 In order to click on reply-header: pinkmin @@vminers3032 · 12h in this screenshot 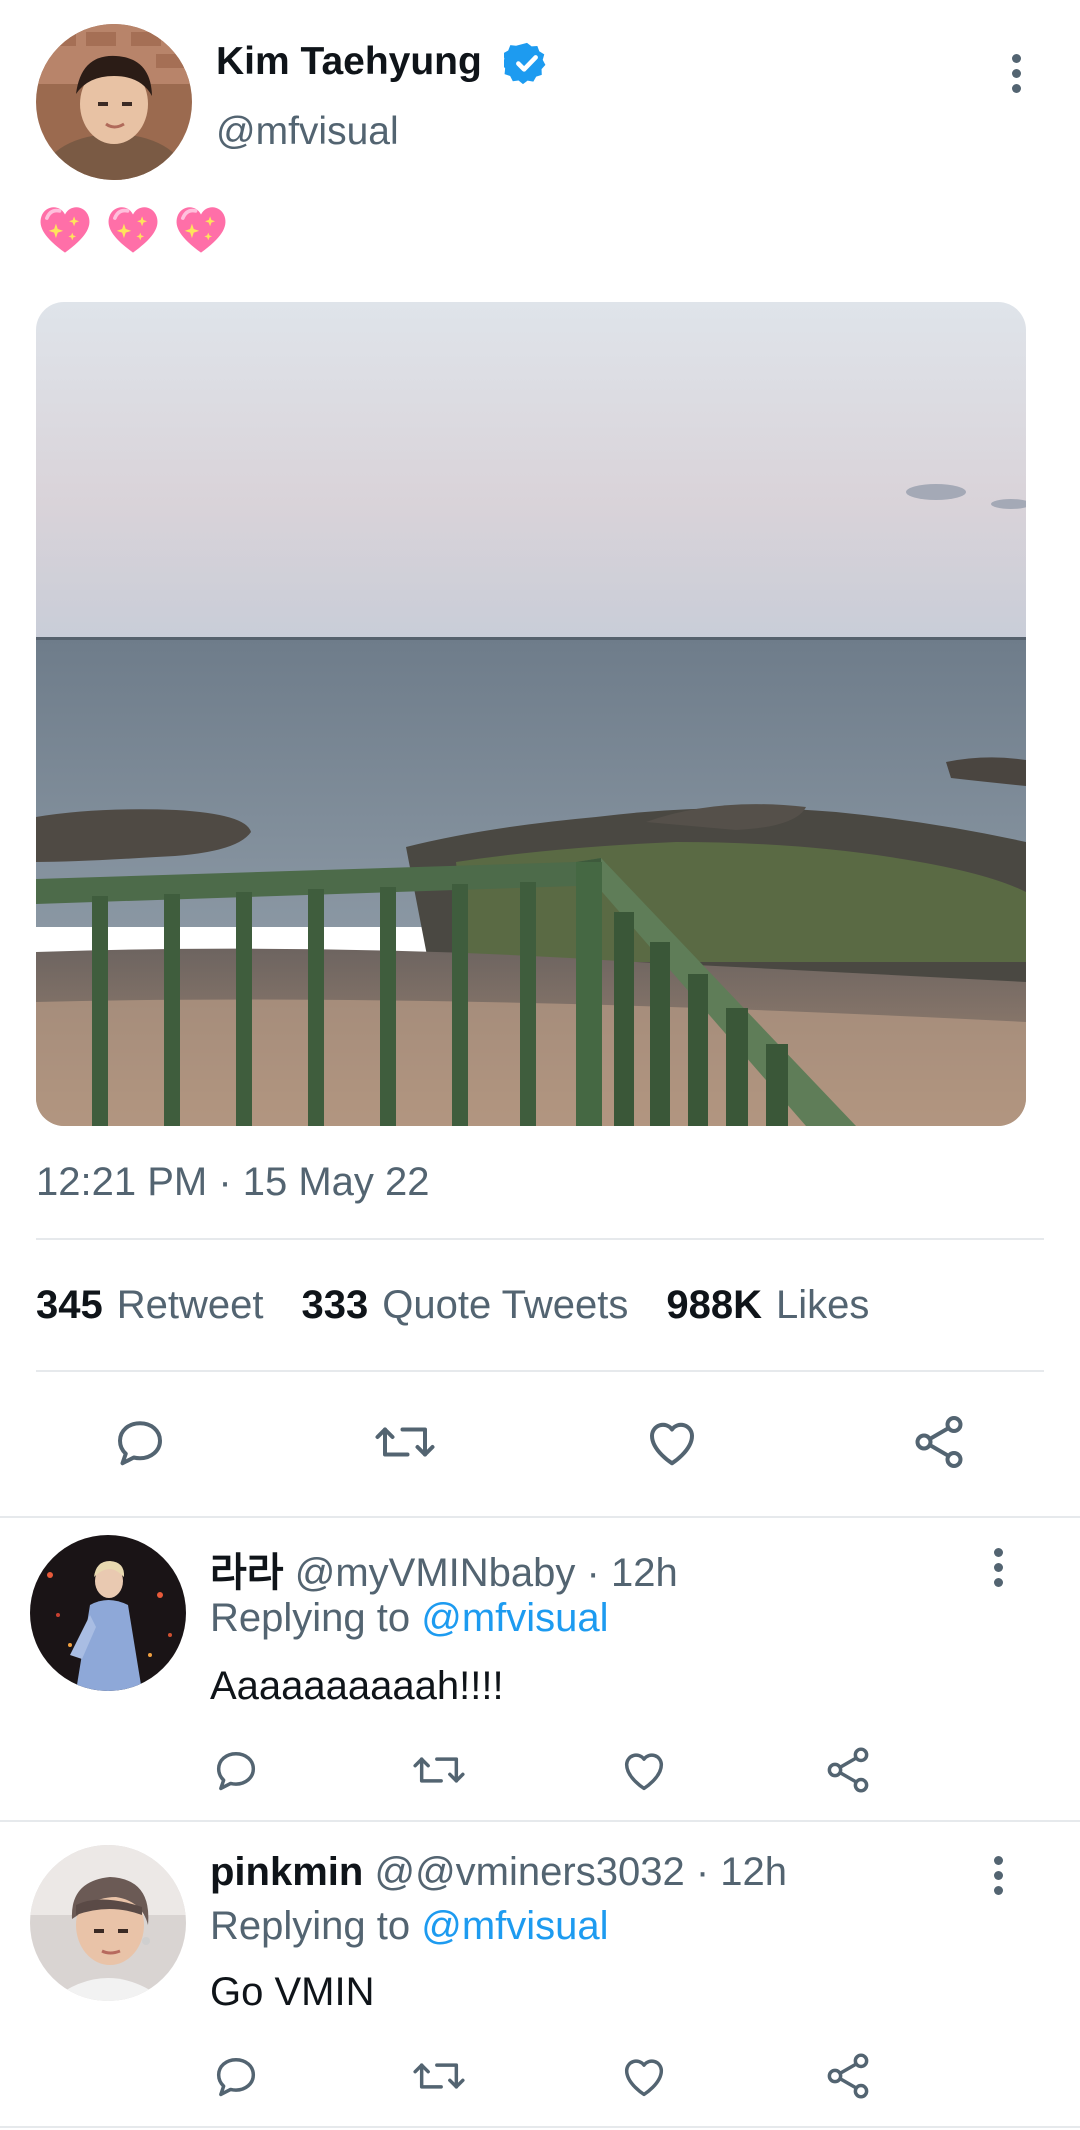, I will do `click(498, 1872)`.